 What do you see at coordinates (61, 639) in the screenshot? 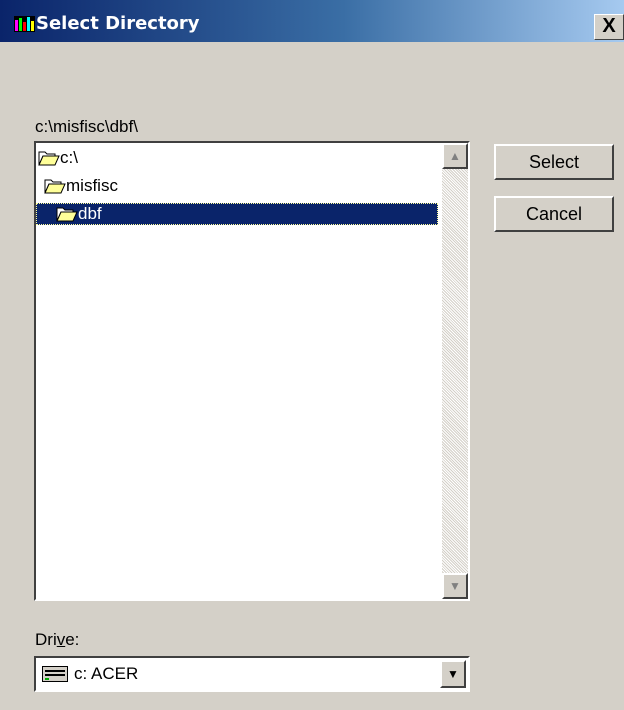
I see `drive-label-accelerator: v` at bounding box center [61, 639].